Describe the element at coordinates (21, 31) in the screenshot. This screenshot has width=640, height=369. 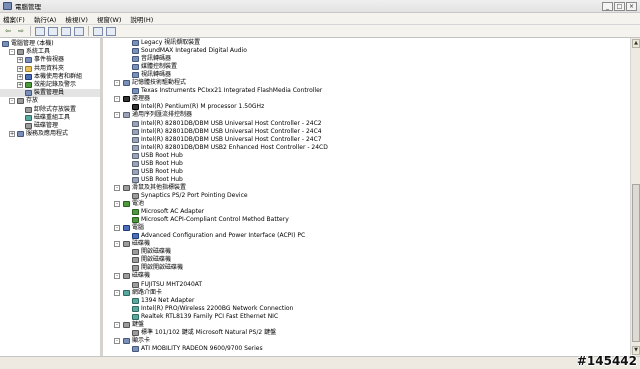
I see `forward-arrow-icon: ⇨` at that location.